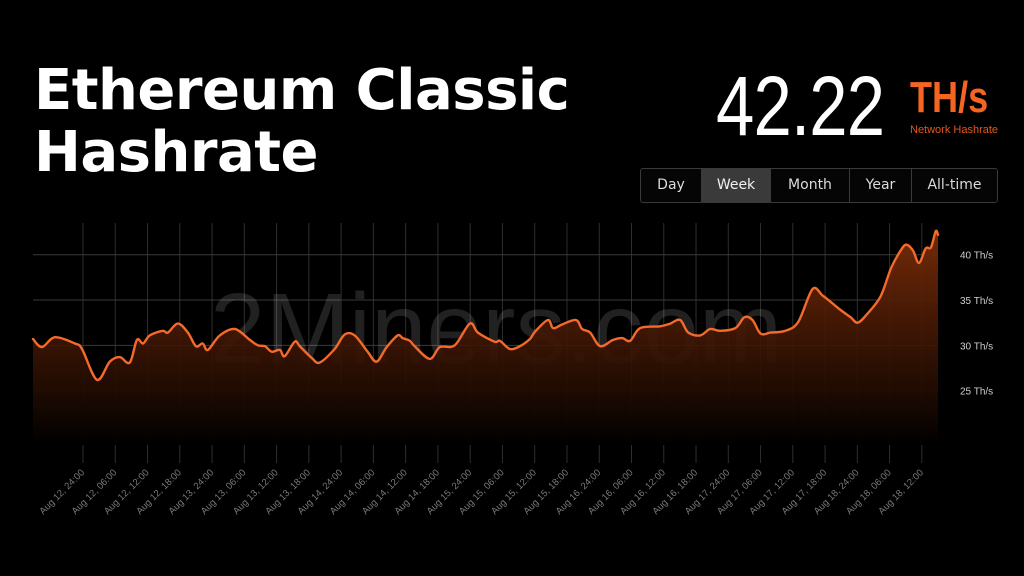 The width and height of the screenshot is (1024, 576). I want to click on time-range-selector: Day Week Month Year All-time, so click(819, 185).